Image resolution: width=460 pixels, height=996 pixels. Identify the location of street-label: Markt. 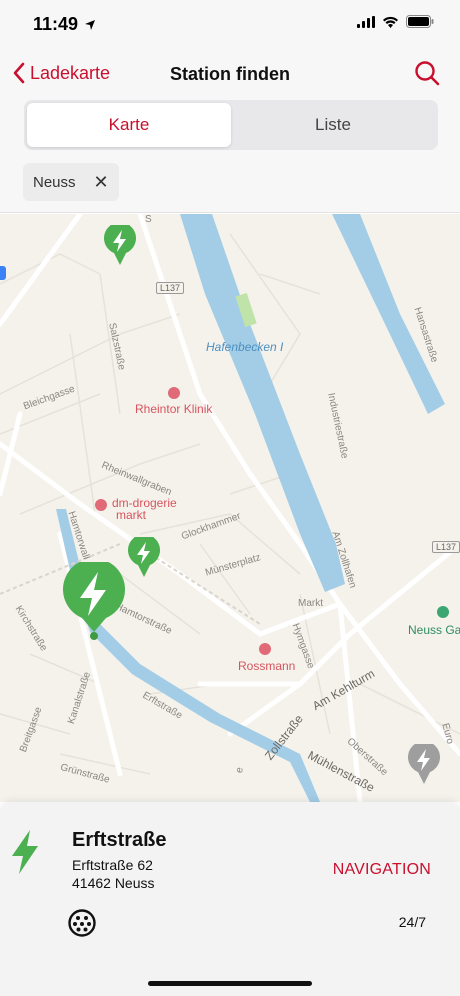
(310, 603).